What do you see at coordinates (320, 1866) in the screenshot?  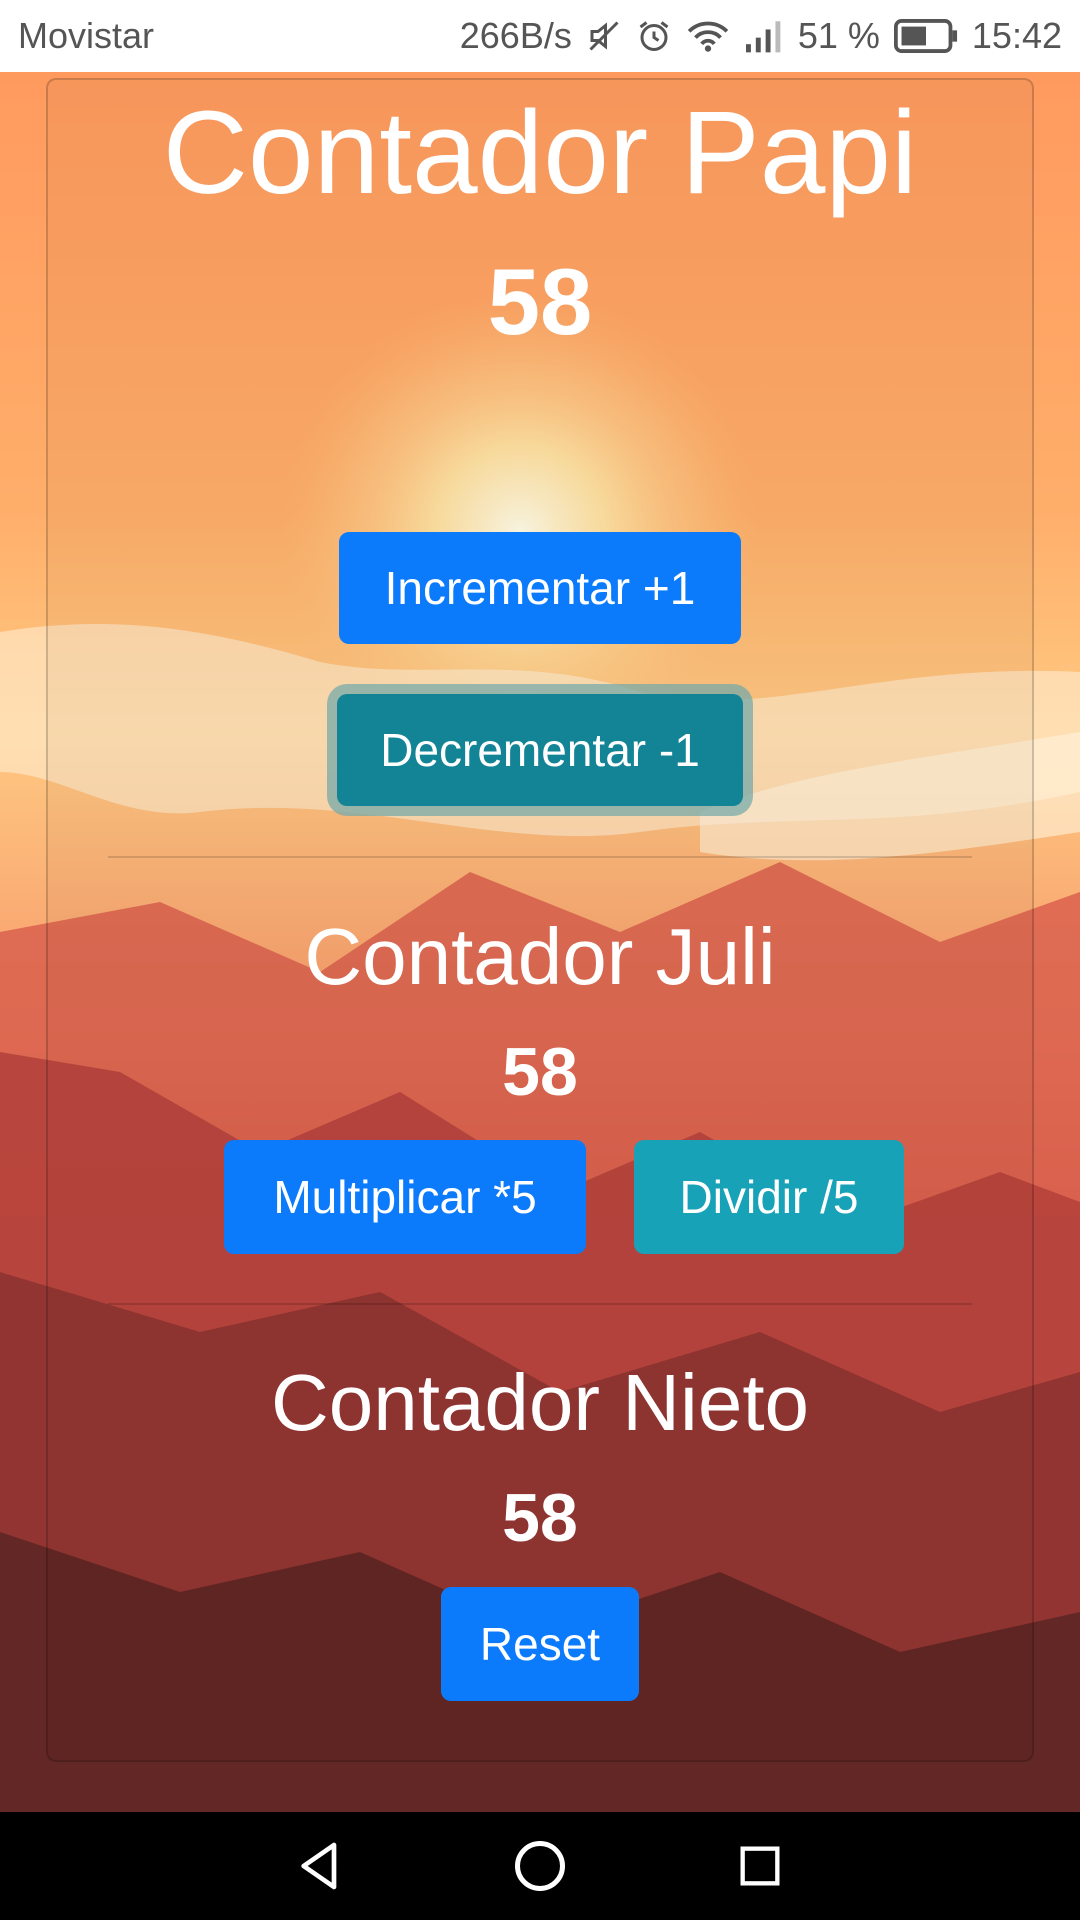 I see `back-icon` at bounding box center [320, 1866].